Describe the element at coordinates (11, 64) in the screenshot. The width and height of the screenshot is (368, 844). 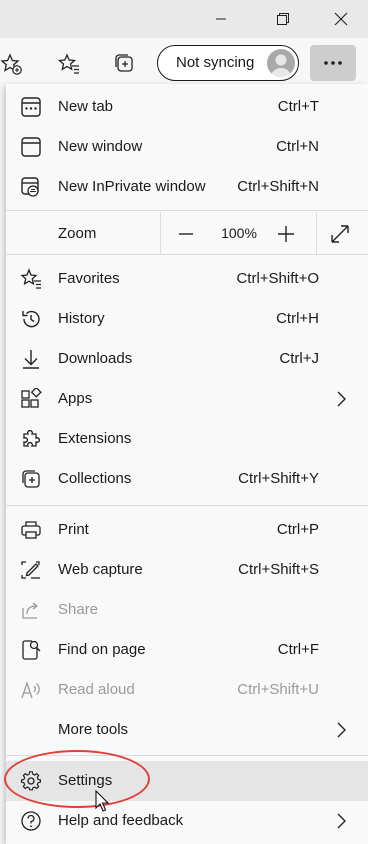
I see `star-add-icon` at that location.